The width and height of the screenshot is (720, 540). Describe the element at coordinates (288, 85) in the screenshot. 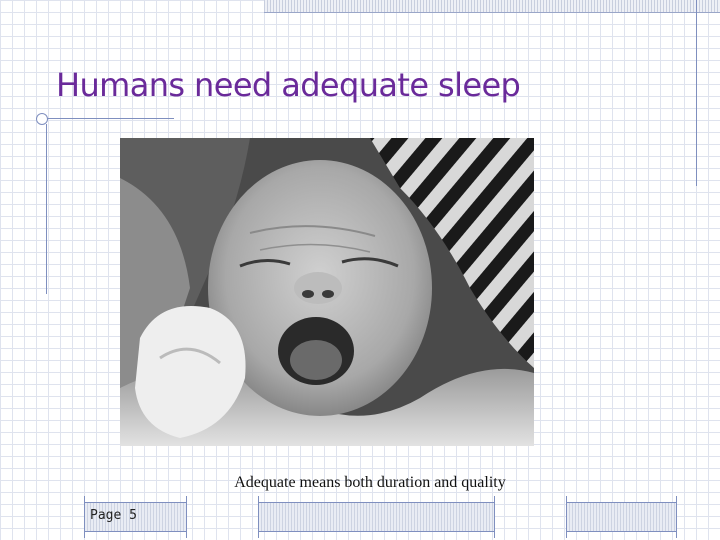

I see `slide-title: Humans need adequate sleep` at that location.